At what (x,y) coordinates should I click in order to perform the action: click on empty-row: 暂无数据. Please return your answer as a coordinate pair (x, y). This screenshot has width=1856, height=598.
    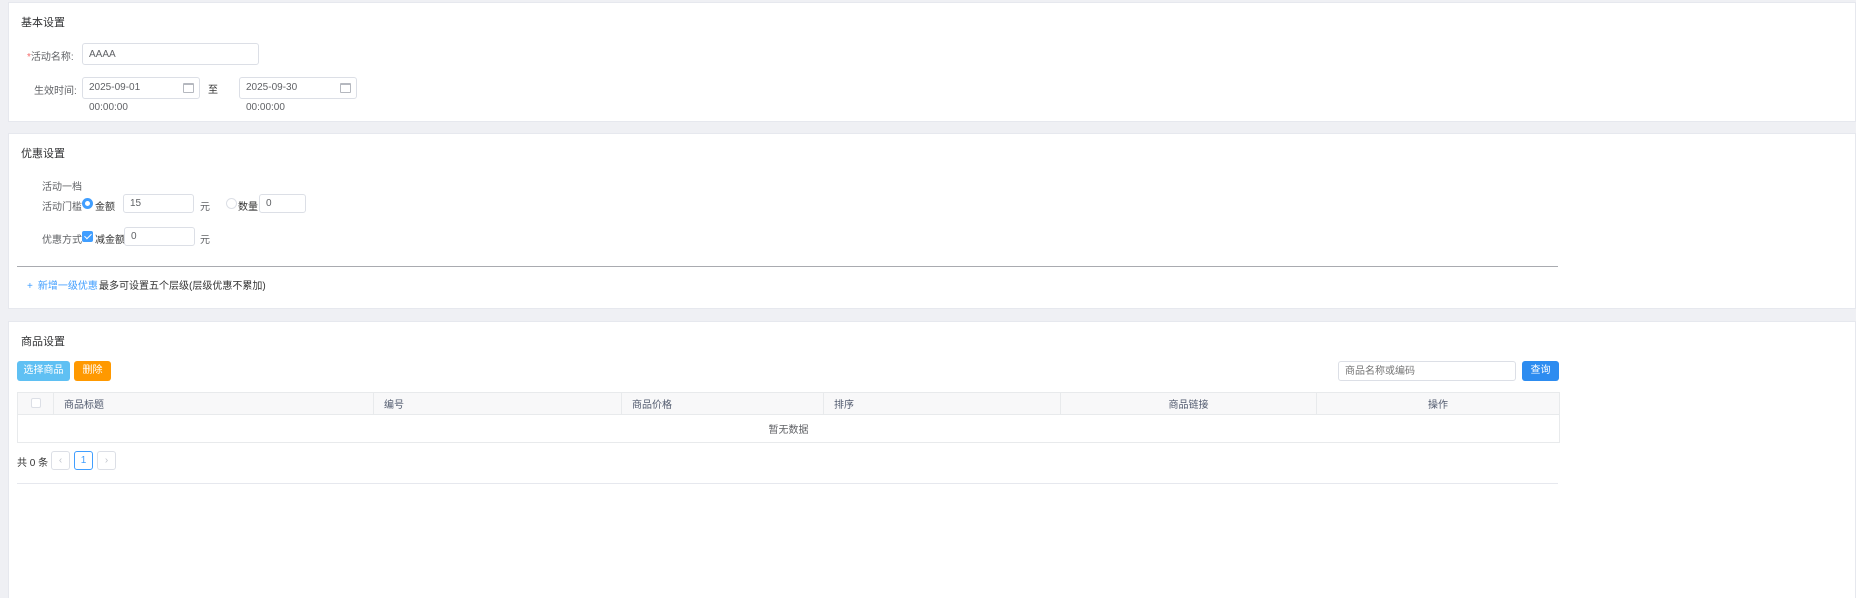
    Looking at the image, I should click on (788, 428).